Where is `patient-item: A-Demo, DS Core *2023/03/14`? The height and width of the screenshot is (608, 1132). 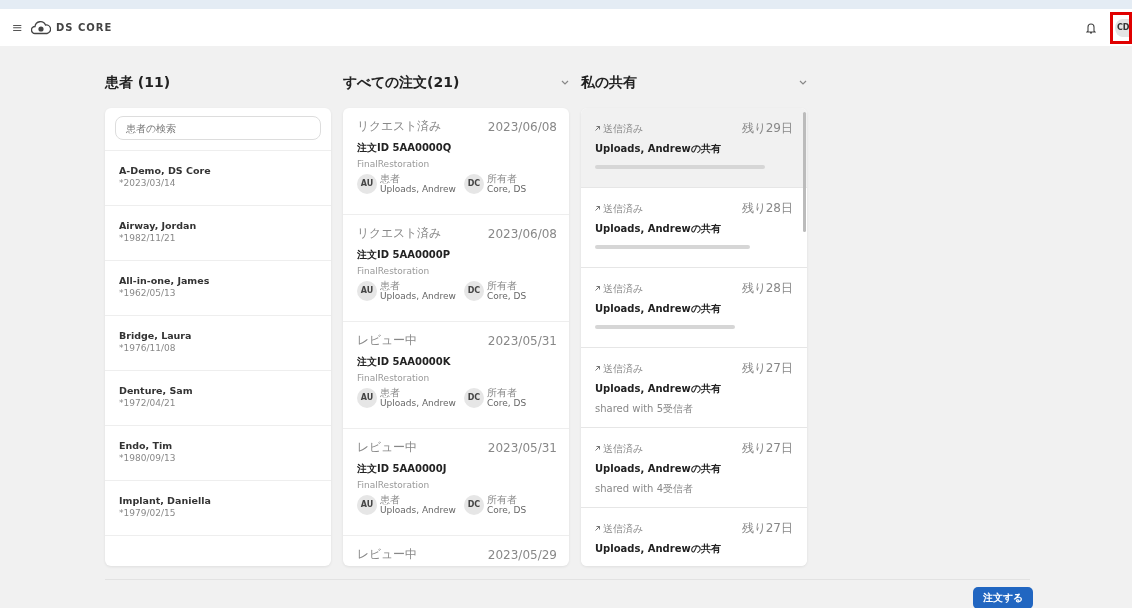 patient-item: A-Demo, DS Core *2023/03/14 is located at coordinates (218, 177).